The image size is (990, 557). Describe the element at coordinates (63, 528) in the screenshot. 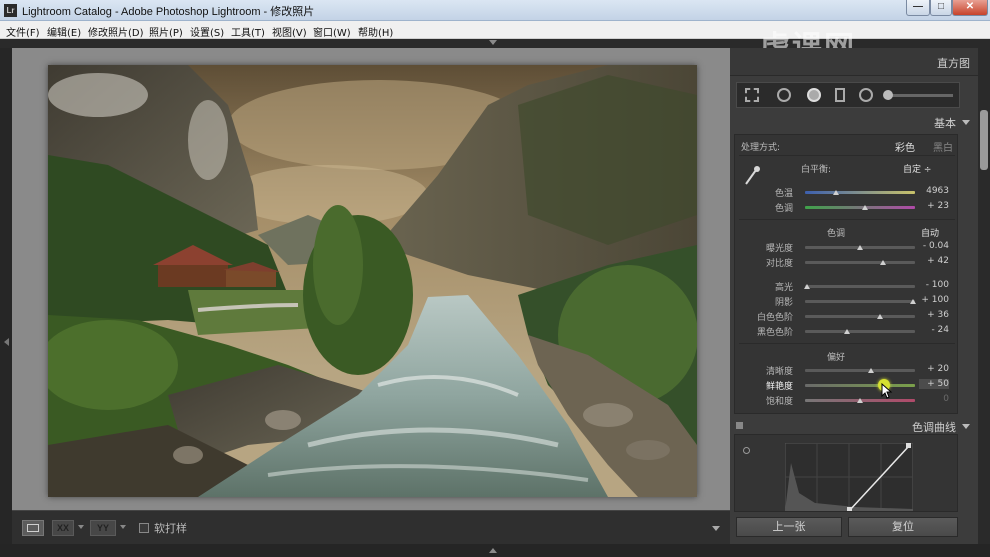

I see `before-after-button: XX` at that location.